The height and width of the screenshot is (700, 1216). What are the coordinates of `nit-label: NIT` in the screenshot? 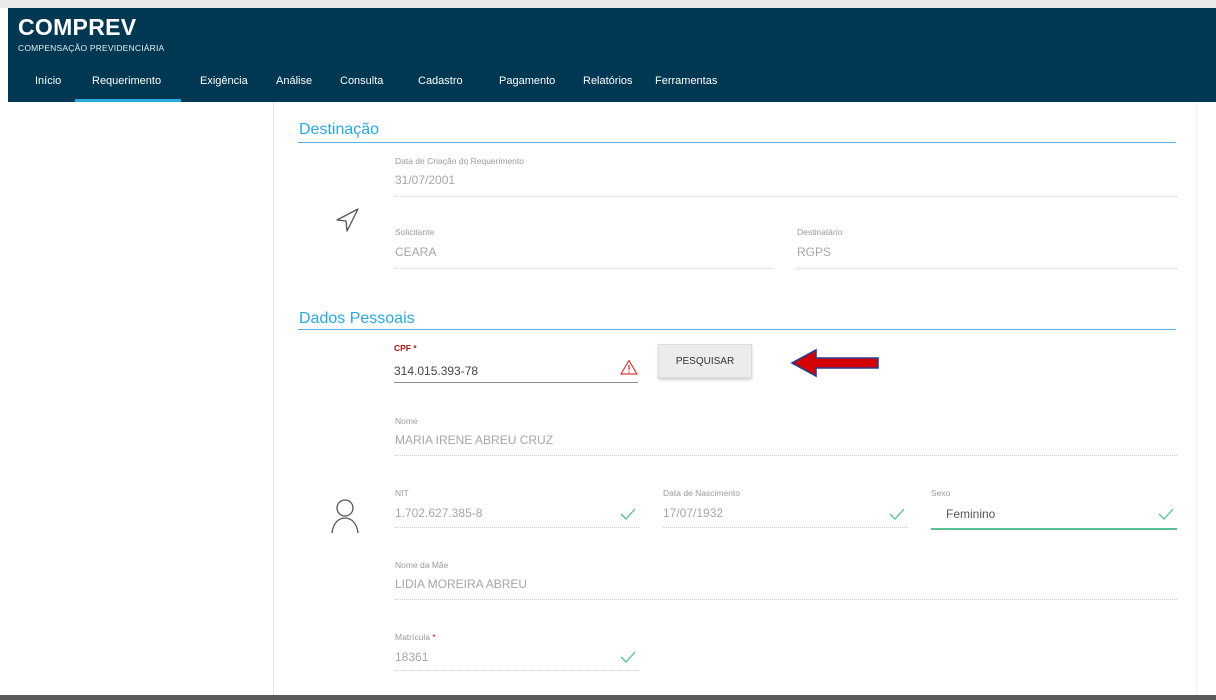 It's located at (402, 493).